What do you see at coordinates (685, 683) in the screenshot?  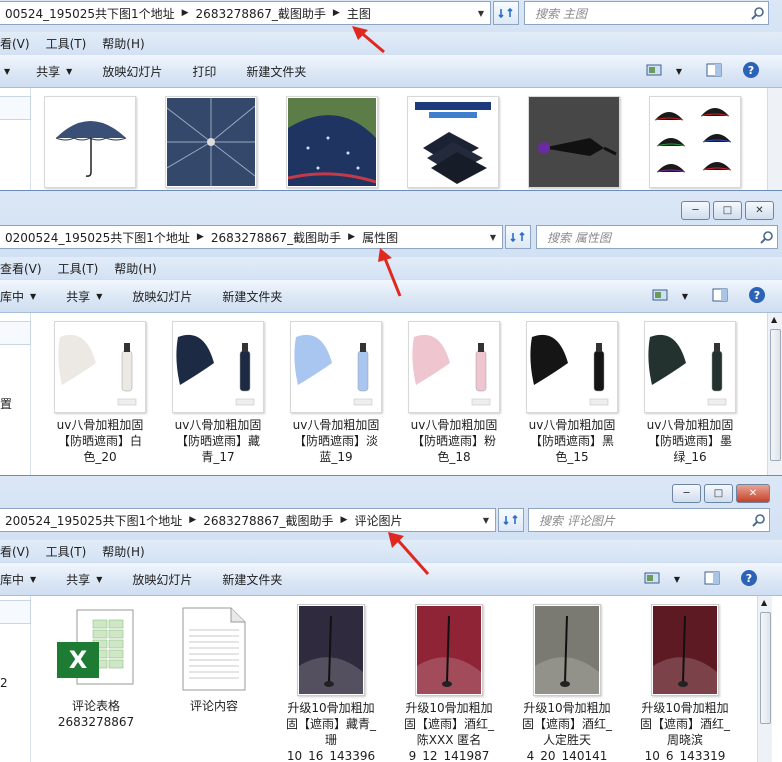 I see `file-item: 升级10骨加粗加 固【遮雨】酒红_ 周晓滨 10_6_143319` at bounding box center [685, 683].